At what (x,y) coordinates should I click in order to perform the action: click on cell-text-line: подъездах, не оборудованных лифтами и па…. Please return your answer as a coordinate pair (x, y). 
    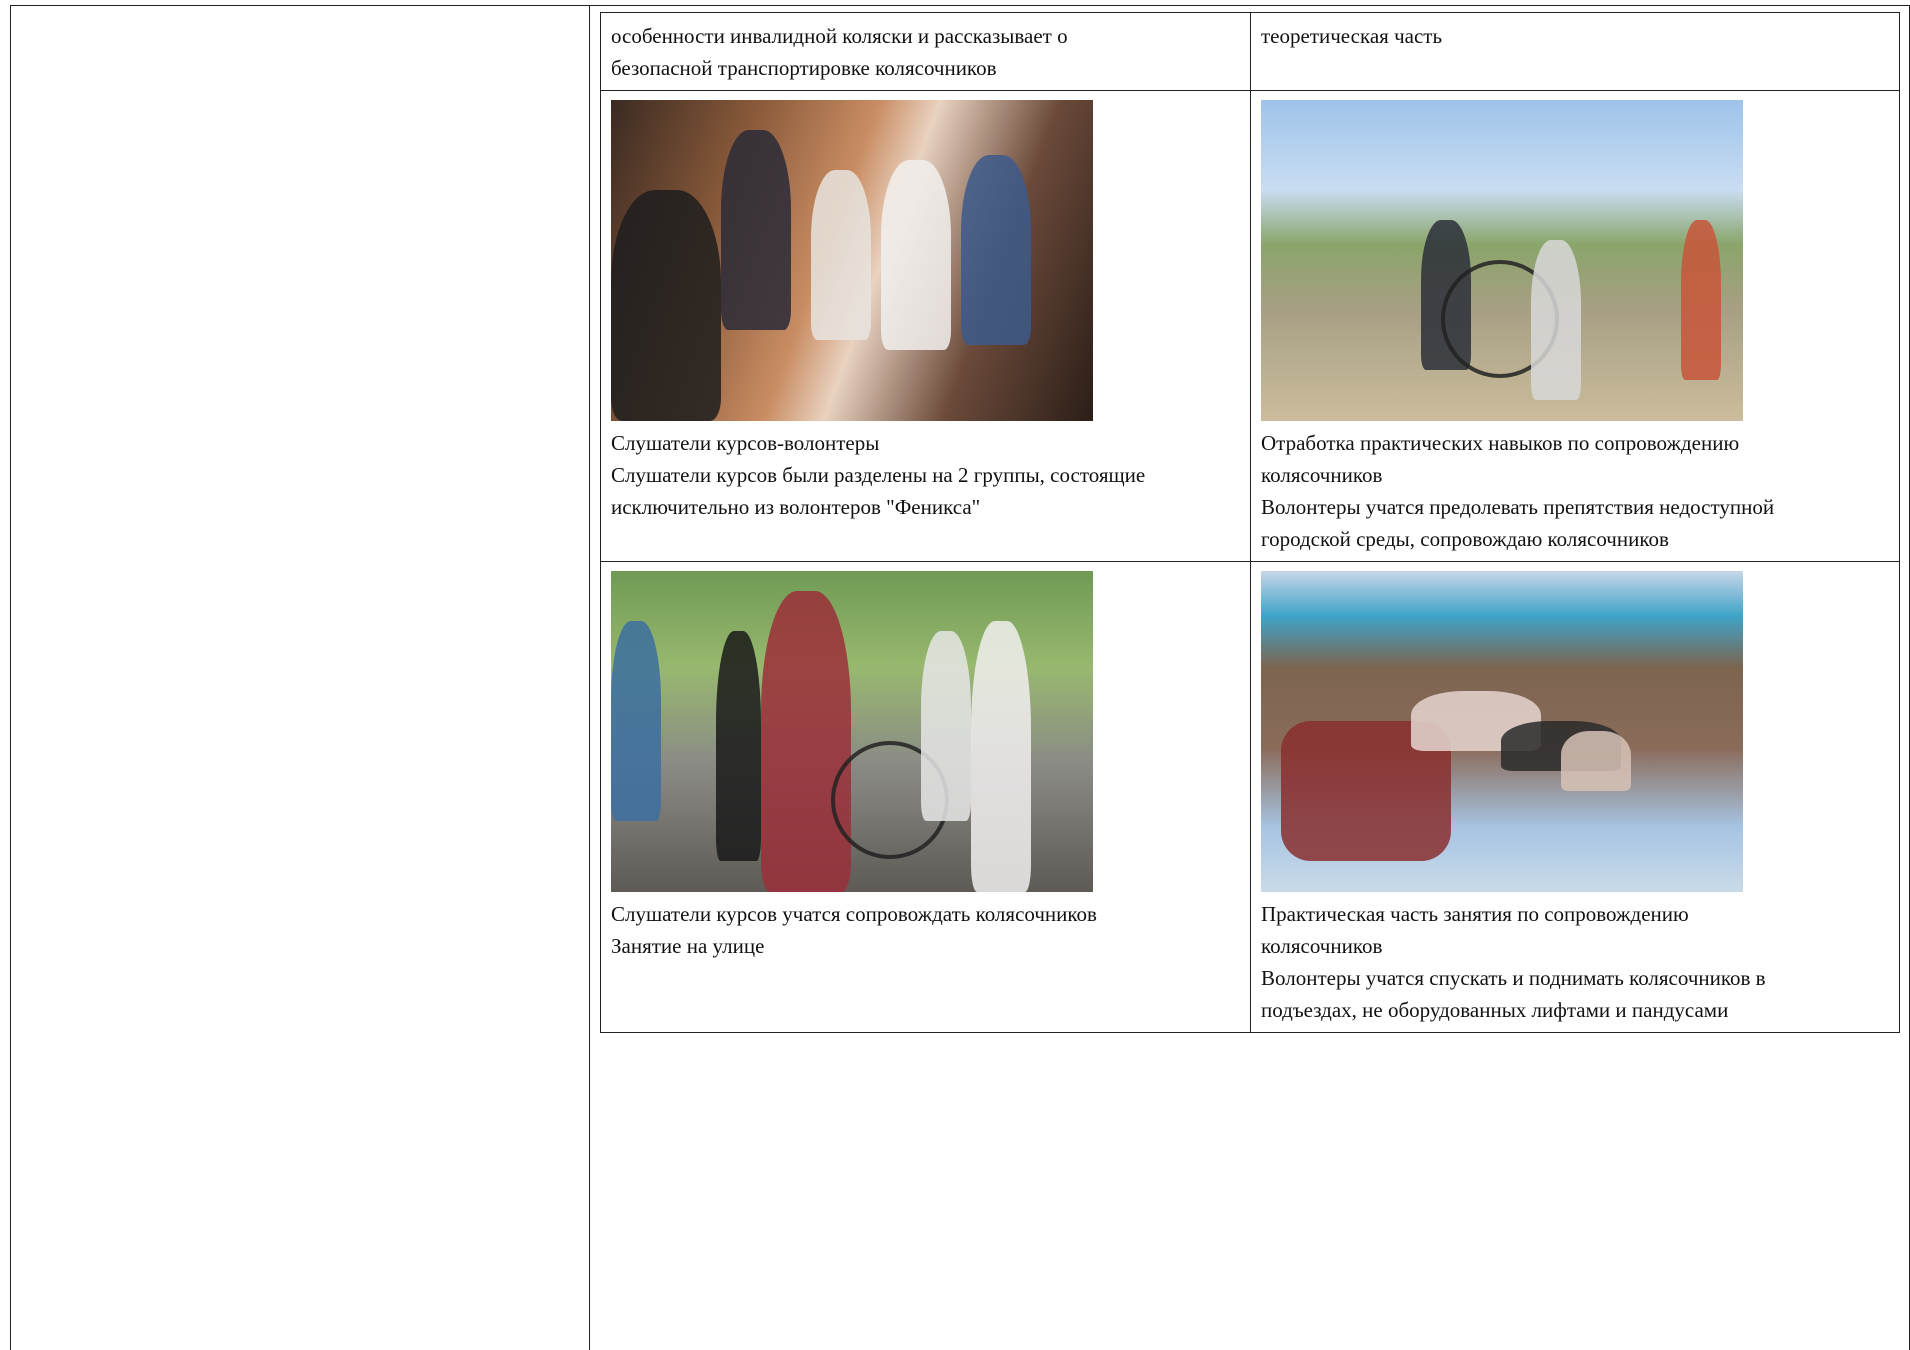
    Looking at the image, I should click on (1495, 1010).